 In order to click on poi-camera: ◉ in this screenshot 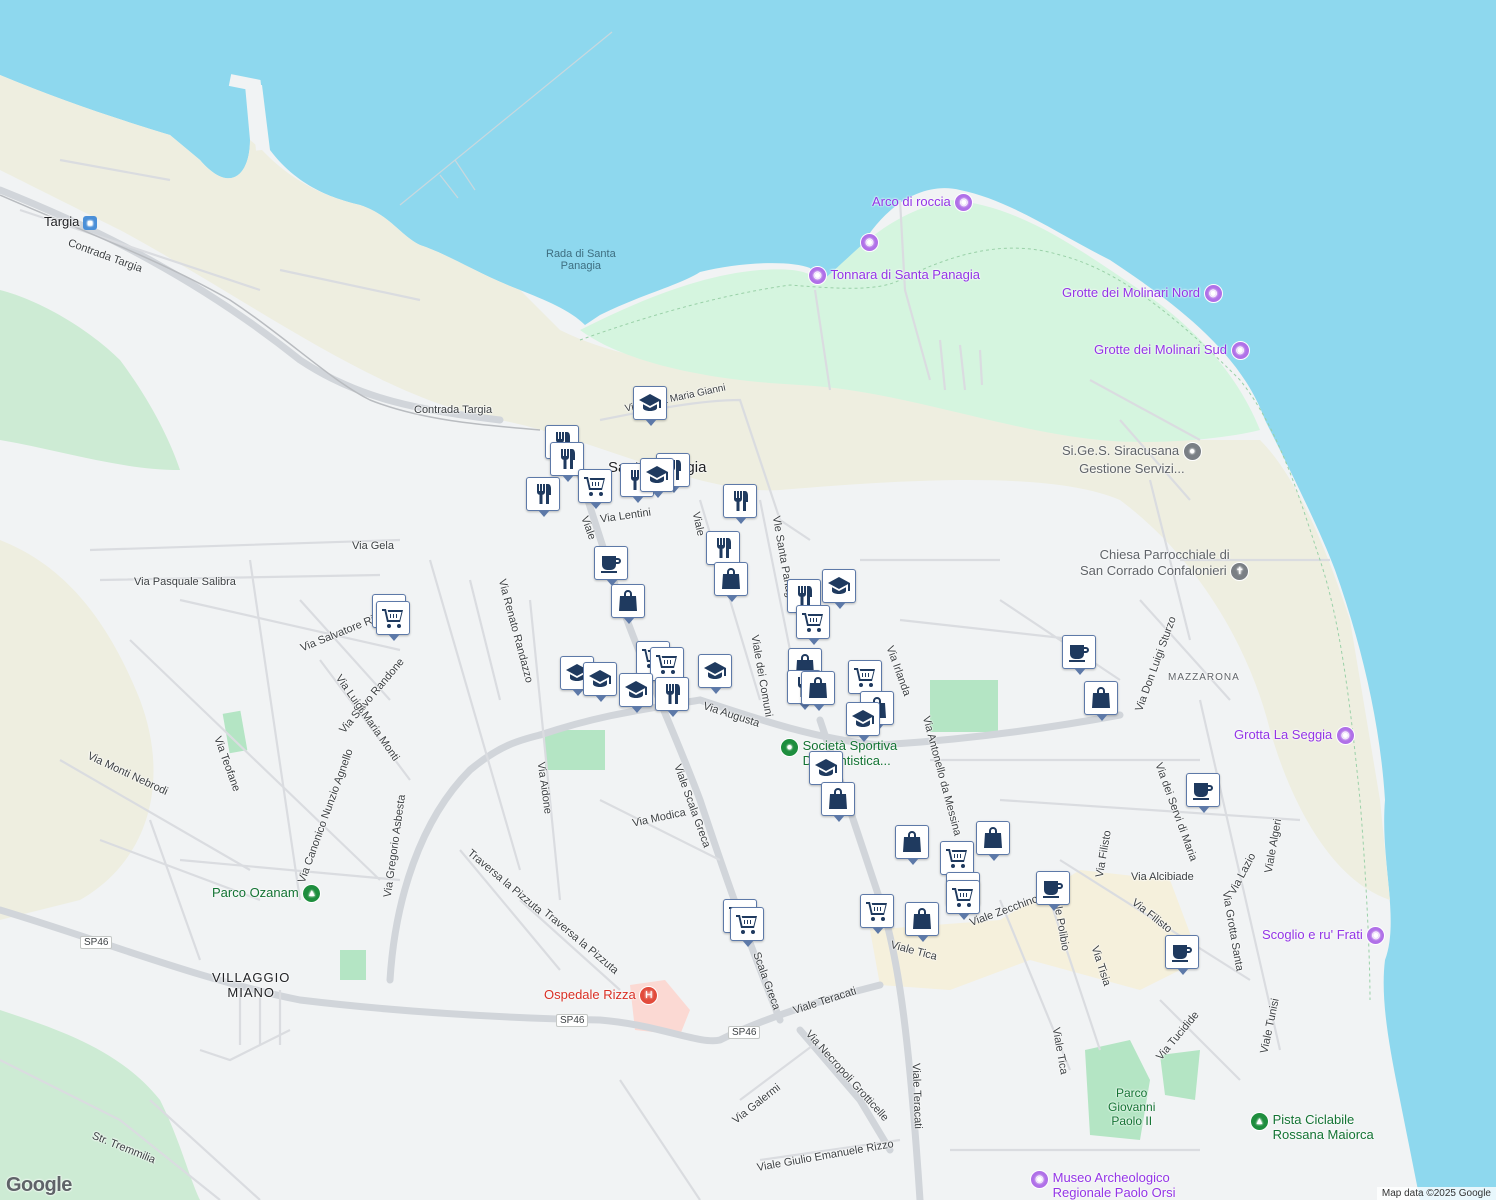, I will do `click(869, 242)`.